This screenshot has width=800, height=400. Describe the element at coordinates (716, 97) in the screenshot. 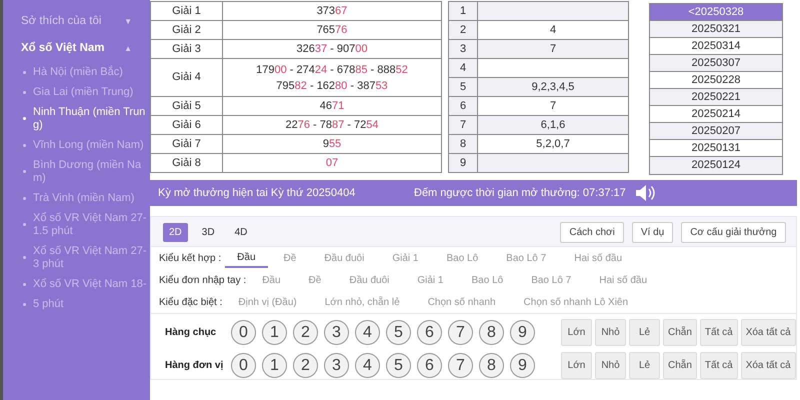

I see `draw-date-item: 20250221` at that location.